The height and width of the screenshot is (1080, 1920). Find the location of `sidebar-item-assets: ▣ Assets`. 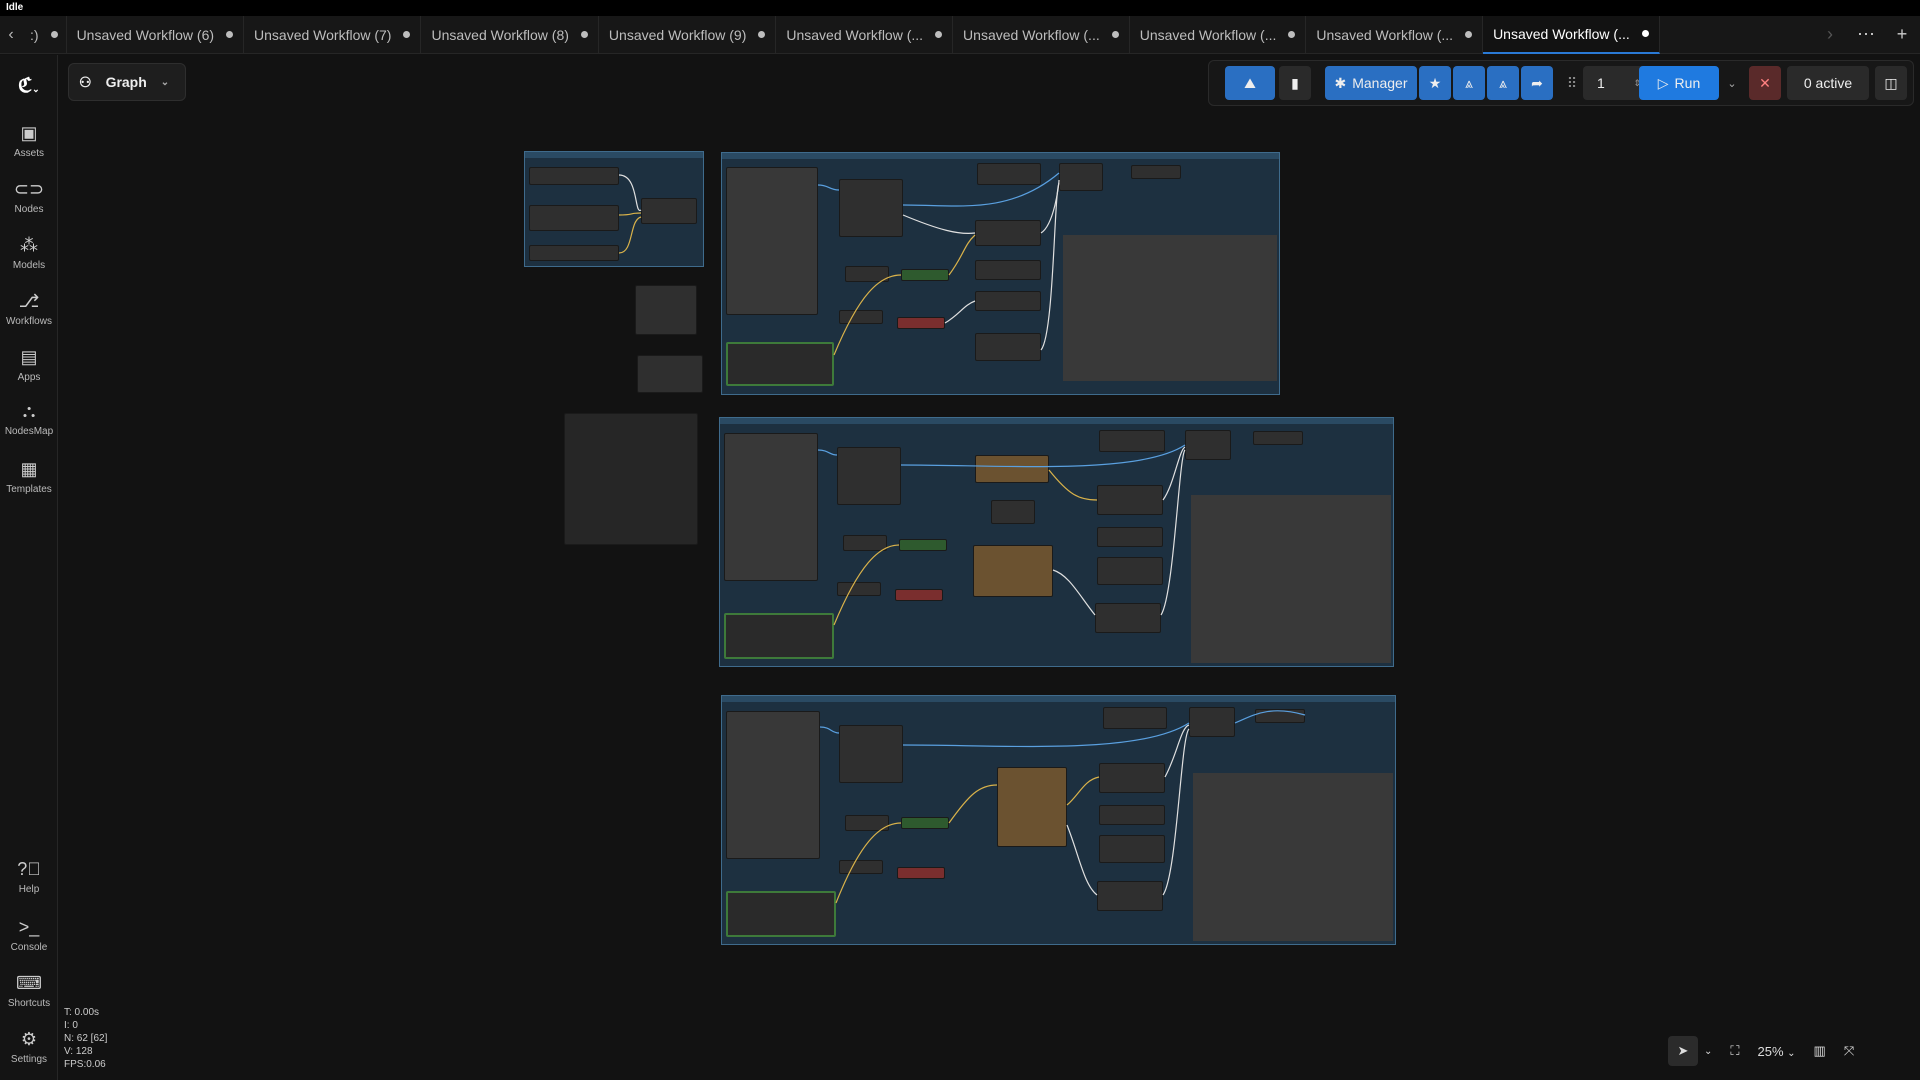

sidebar-item-assets: ▣ Assets is located at coordinates (29, 141).